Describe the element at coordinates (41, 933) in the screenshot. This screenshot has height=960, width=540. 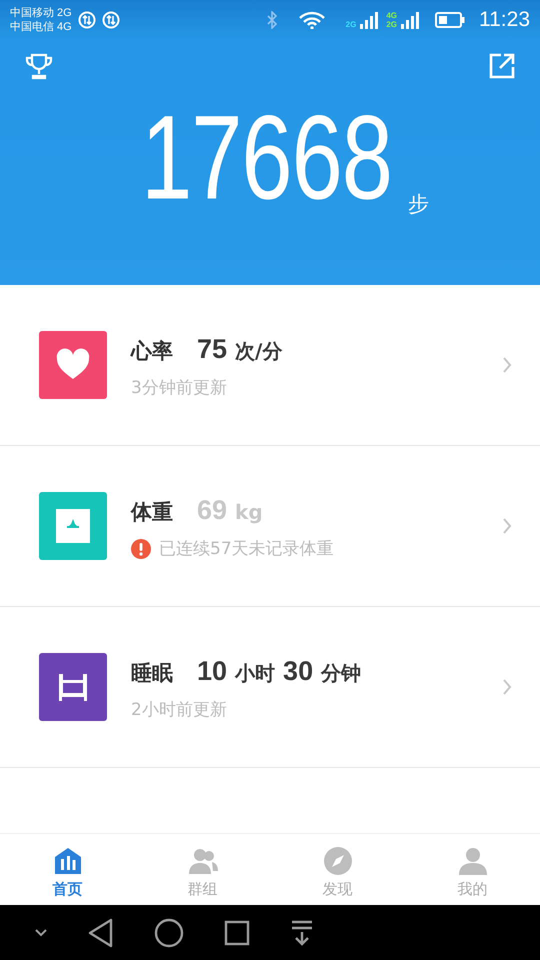
I see `chevron-down-icon` at that location.